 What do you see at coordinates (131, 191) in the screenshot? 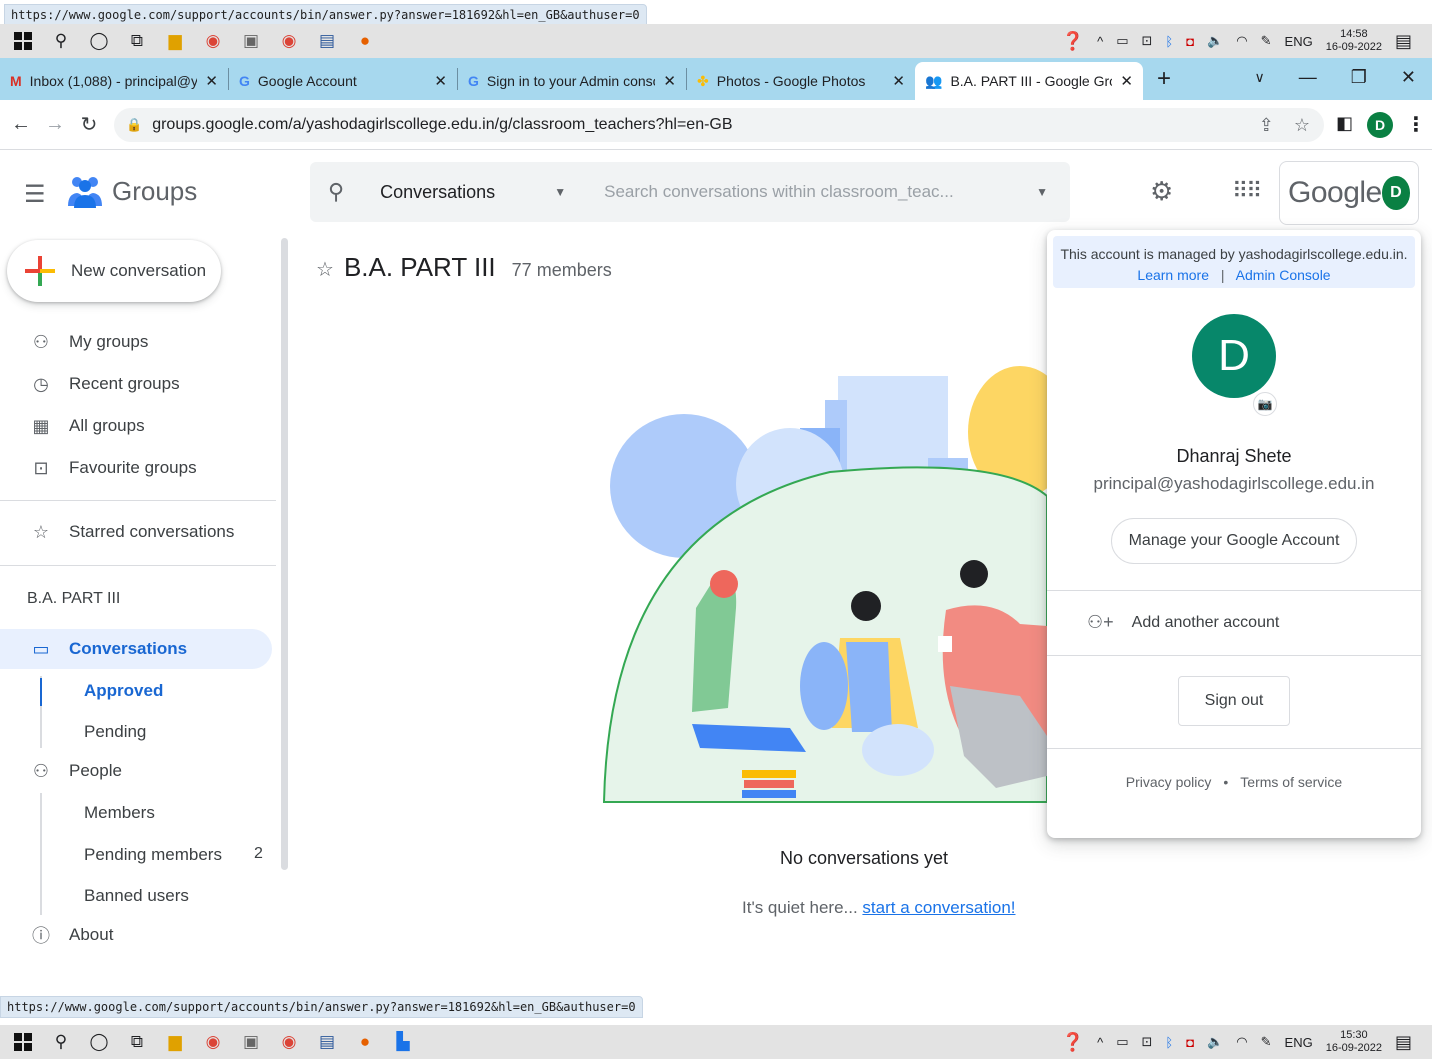
I see `groups-logo: Groups` at bounding box center [131, 191].